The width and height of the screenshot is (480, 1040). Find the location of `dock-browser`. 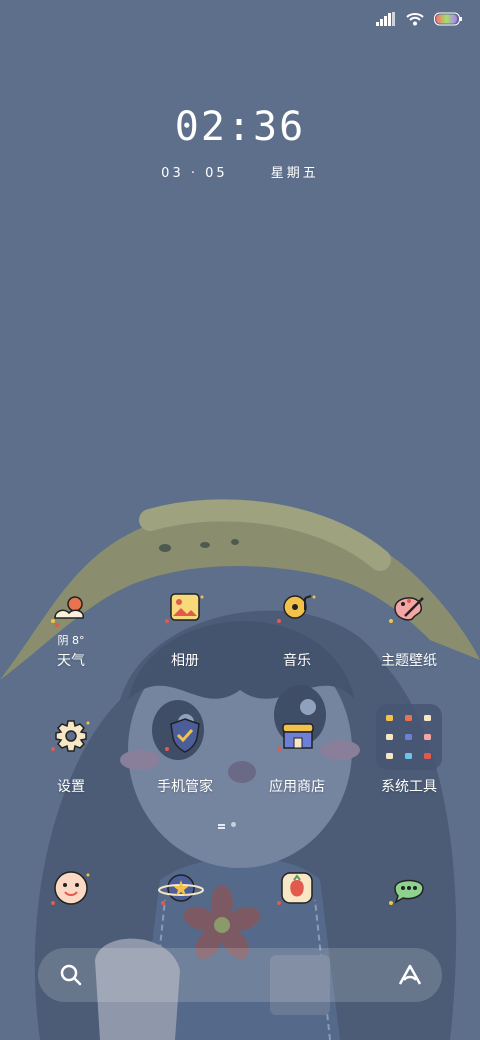

dock-browser is located at coordinates (181, 894).